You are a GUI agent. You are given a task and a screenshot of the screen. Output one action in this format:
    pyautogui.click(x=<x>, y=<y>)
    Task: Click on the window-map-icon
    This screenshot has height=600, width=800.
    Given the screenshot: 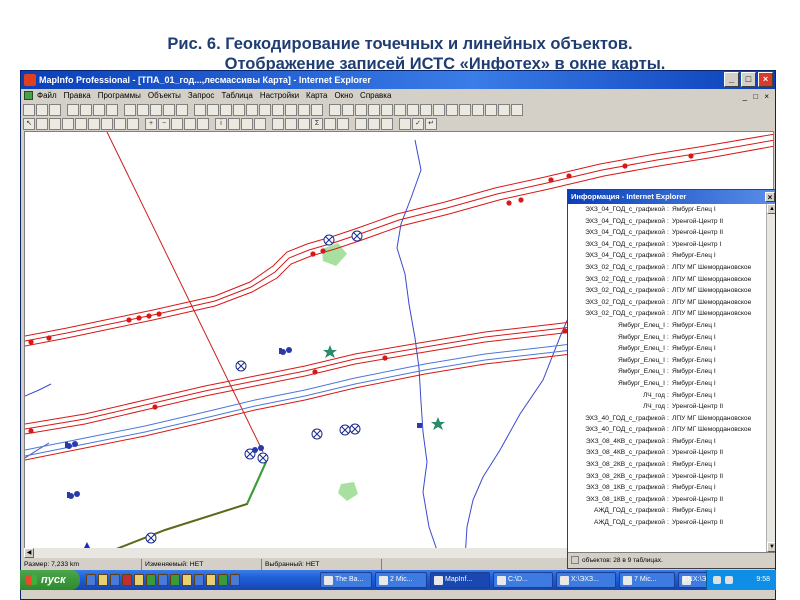 What is the action you would take?
    pyautogui.click(x=200, y=110)
    